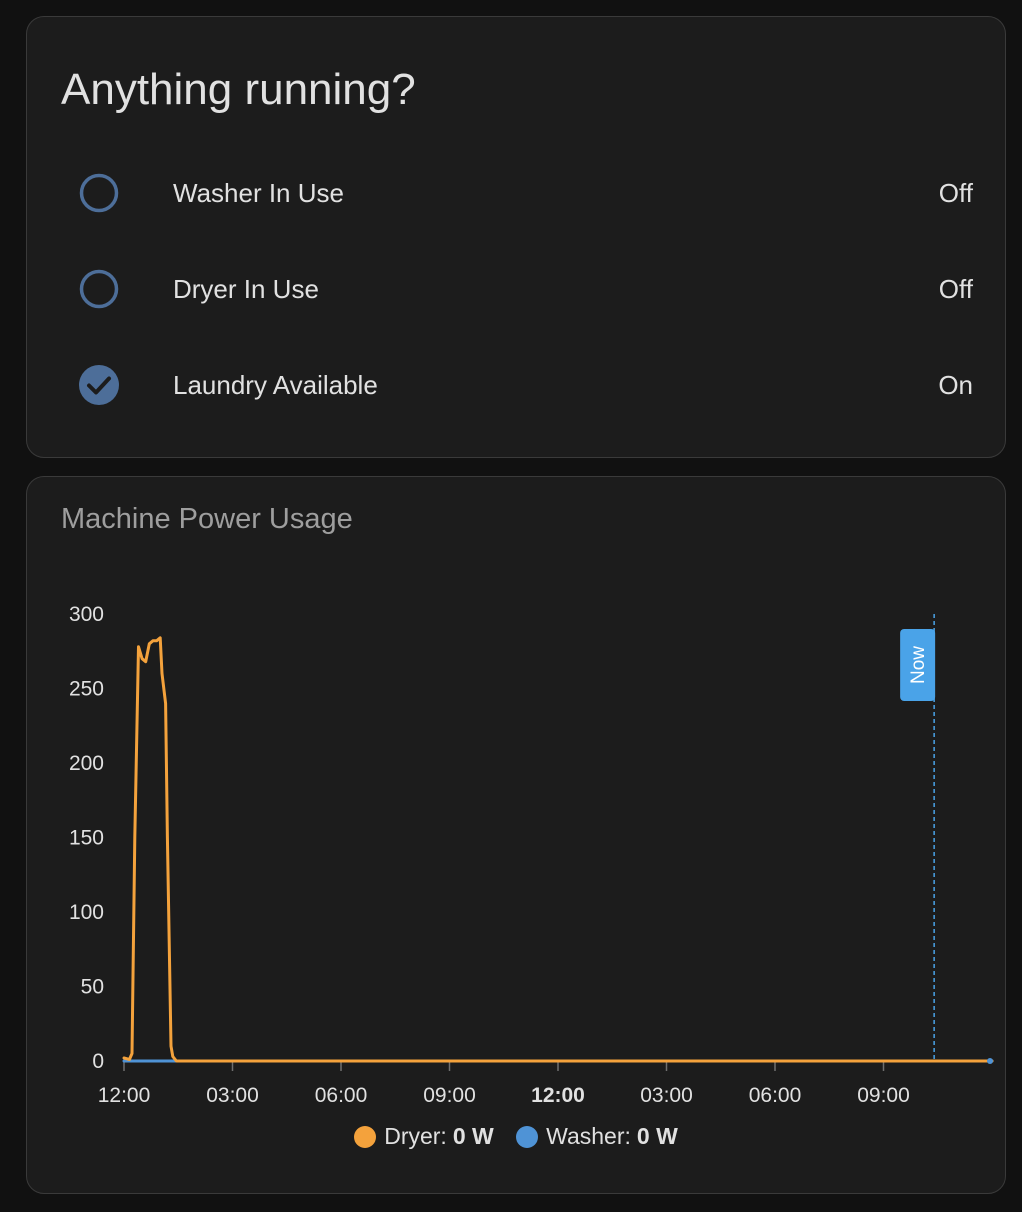 The width and height of the screenshot is (1022, 1212). Describe the element at coordinates (516, 289) in the screenshot. I see `entity-row-dryer: Dryer In Use Off` at that location.